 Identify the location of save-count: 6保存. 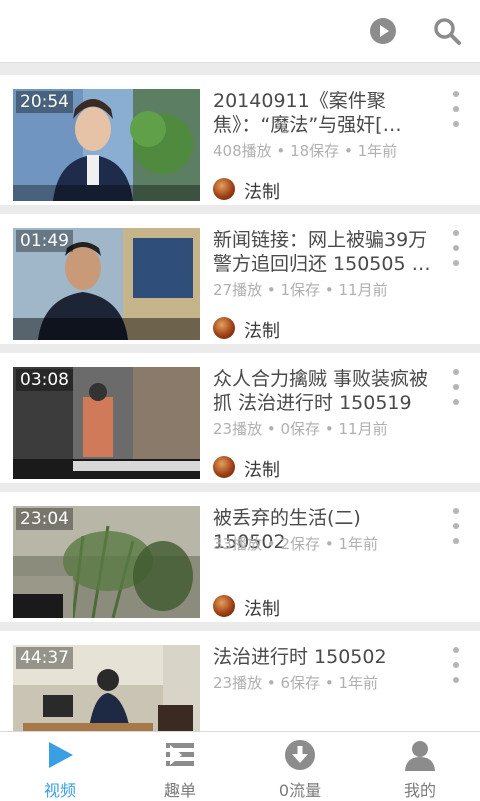
(300, 683).